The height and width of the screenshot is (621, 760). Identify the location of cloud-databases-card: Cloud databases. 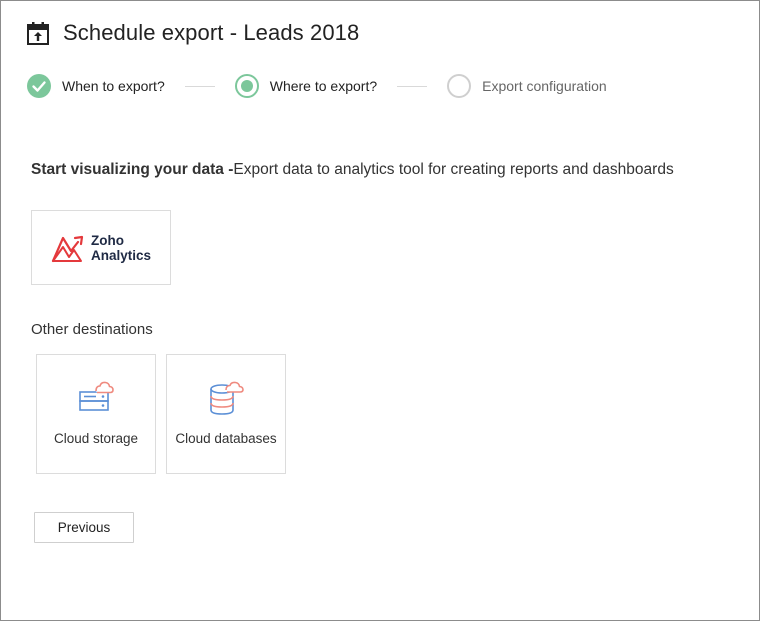
(226, 414).